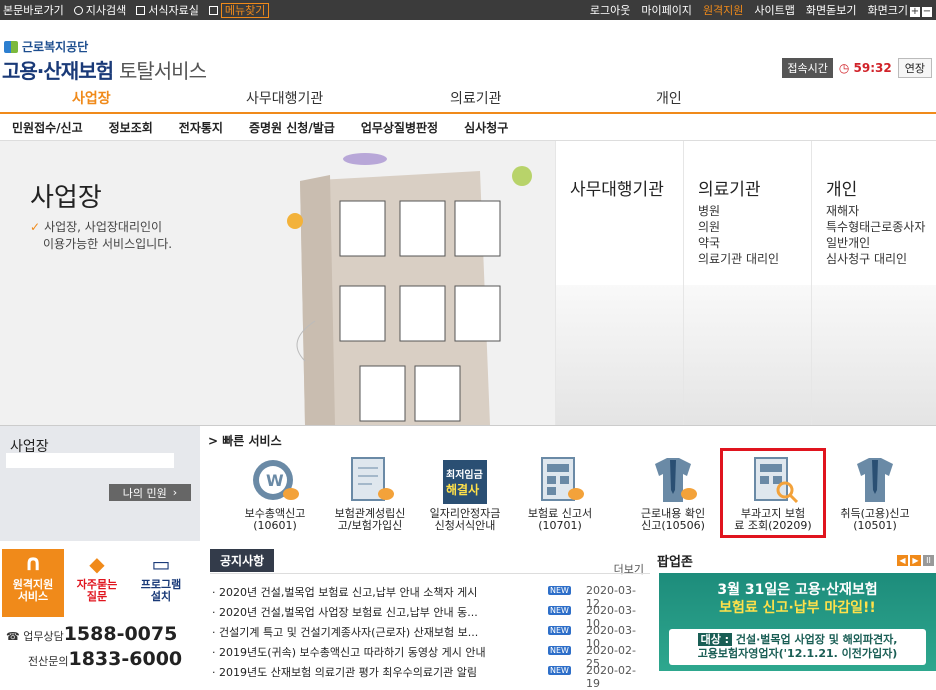 The height and width of the screenshot is (690, 936). What do you see at coordinates (78, 10) in the screenshot?
I see `search-icon` at bounding box center [78, 10].